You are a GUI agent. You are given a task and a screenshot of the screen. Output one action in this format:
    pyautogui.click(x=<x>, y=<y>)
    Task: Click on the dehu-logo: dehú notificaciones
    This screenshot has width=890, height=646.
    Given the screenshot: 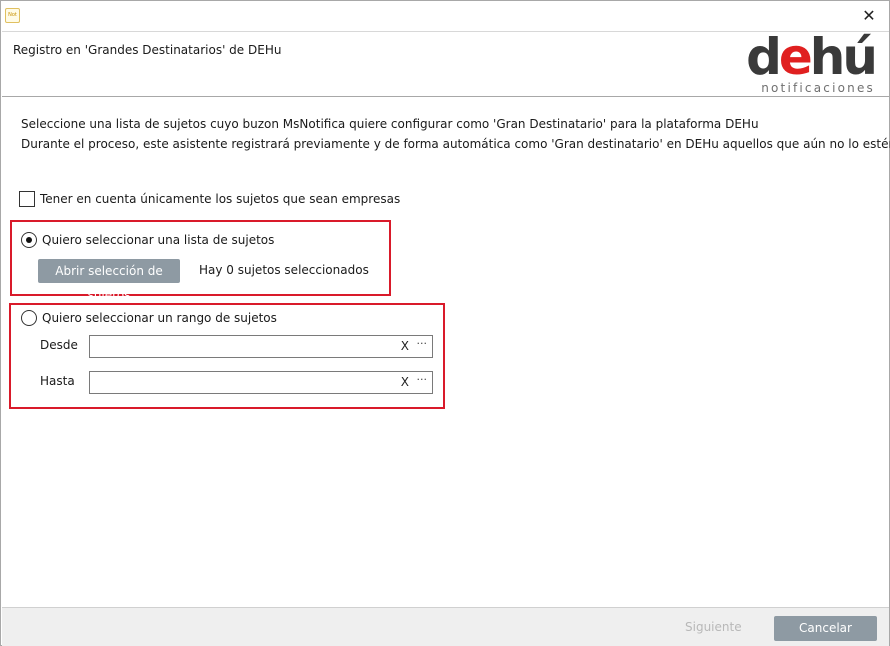 What is the action you would take?
    pyautogui.click(x=812, y=61)
    